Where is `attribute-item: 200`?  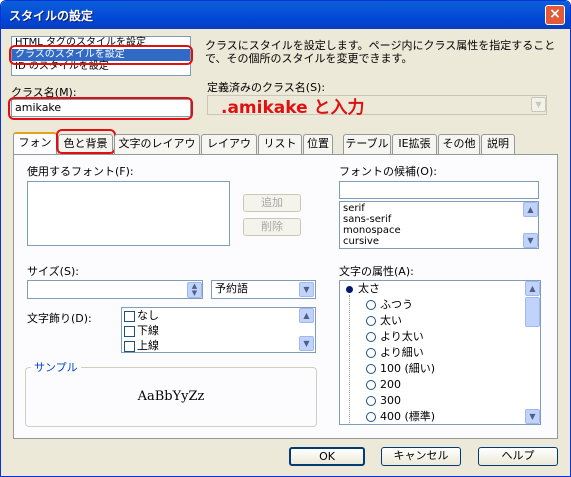
attribute-item: 200 is located at coordinates (440, 385).